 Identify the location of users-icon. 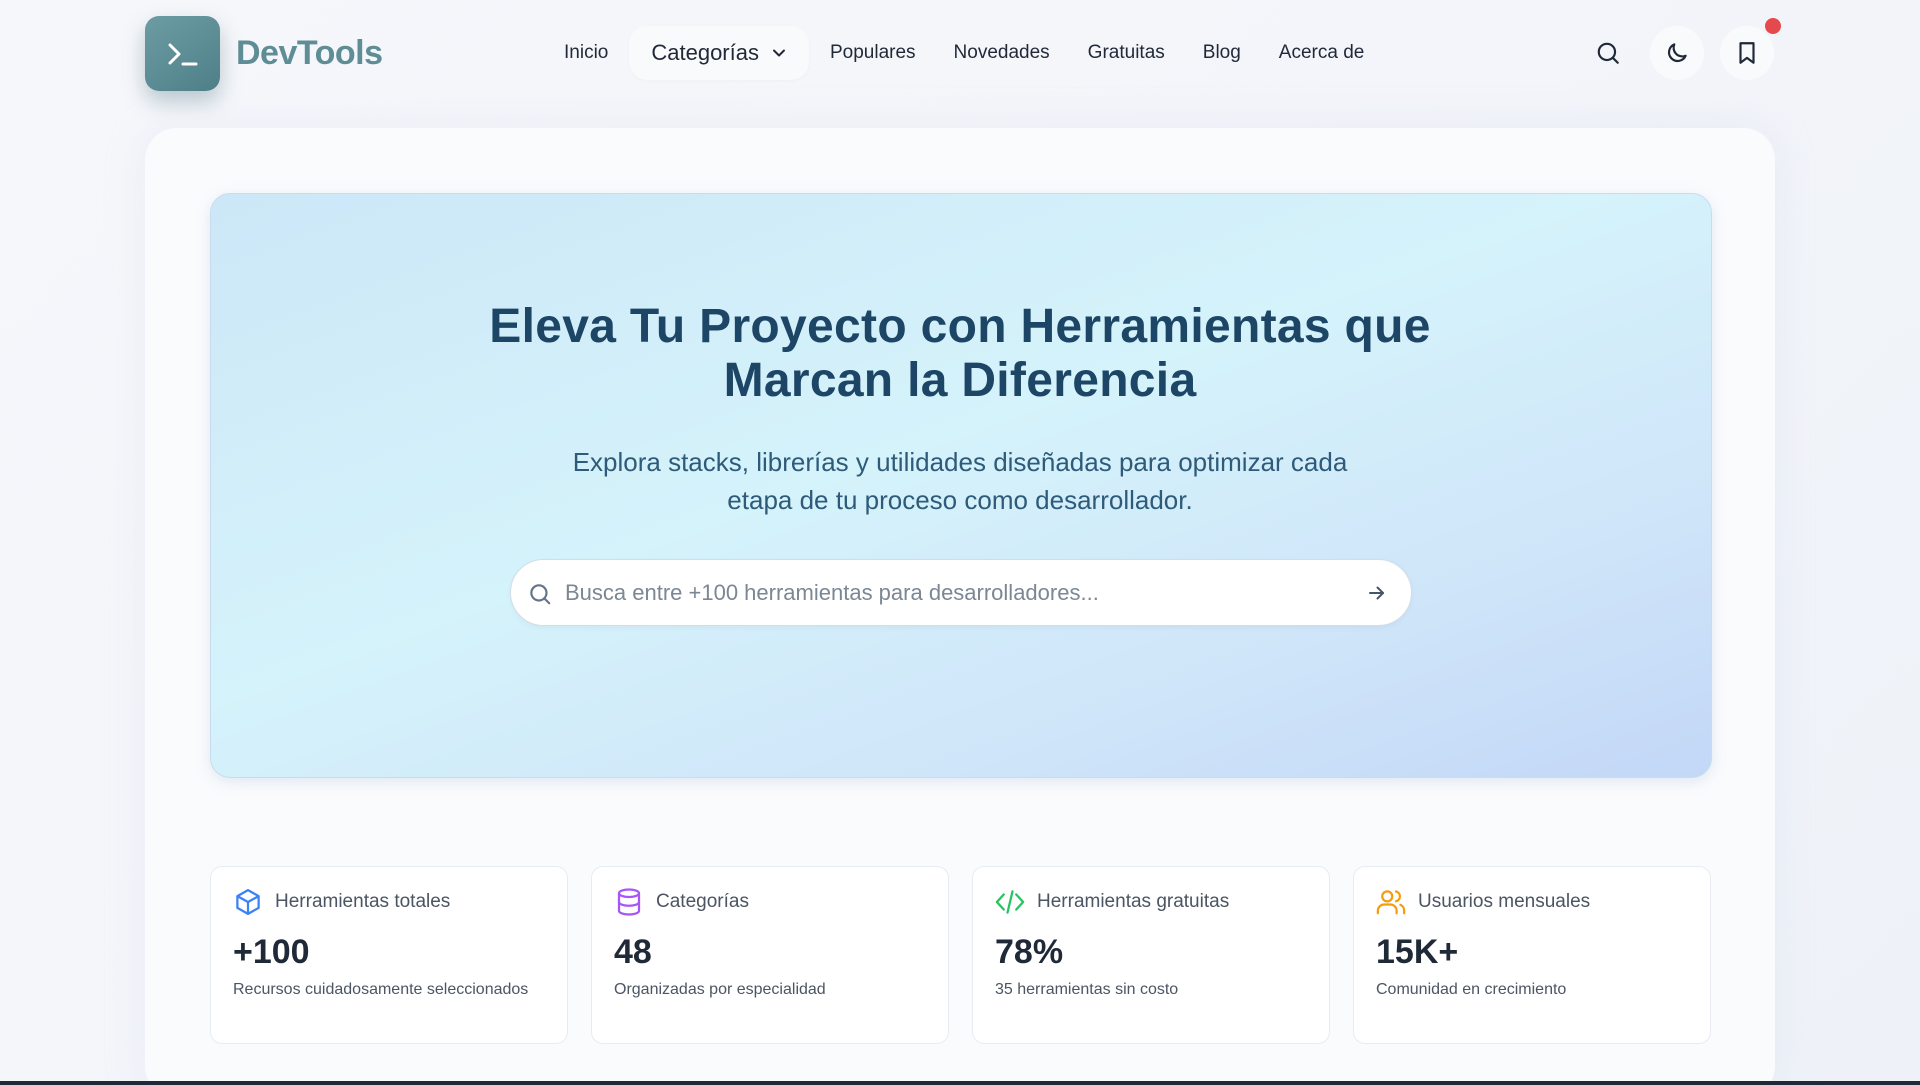
(1391, 902).